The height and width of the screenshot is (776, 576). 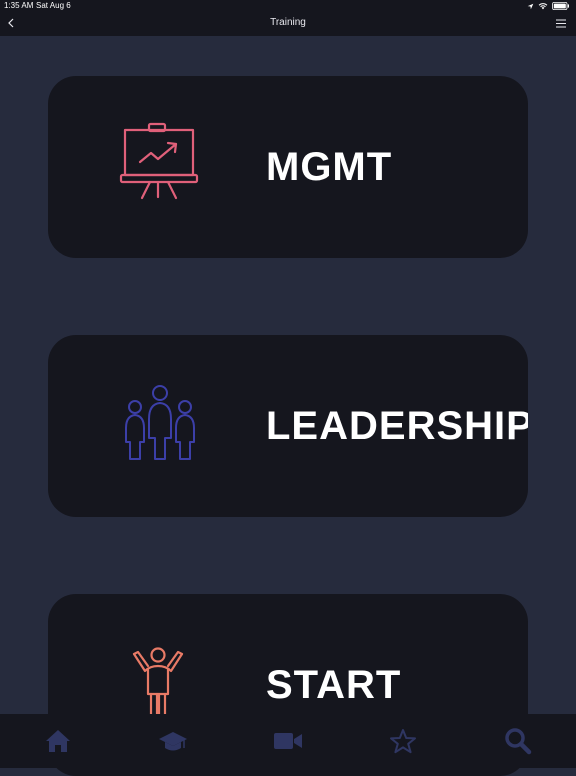 I want to click on wifi-icon, so click(x=543, y=6).